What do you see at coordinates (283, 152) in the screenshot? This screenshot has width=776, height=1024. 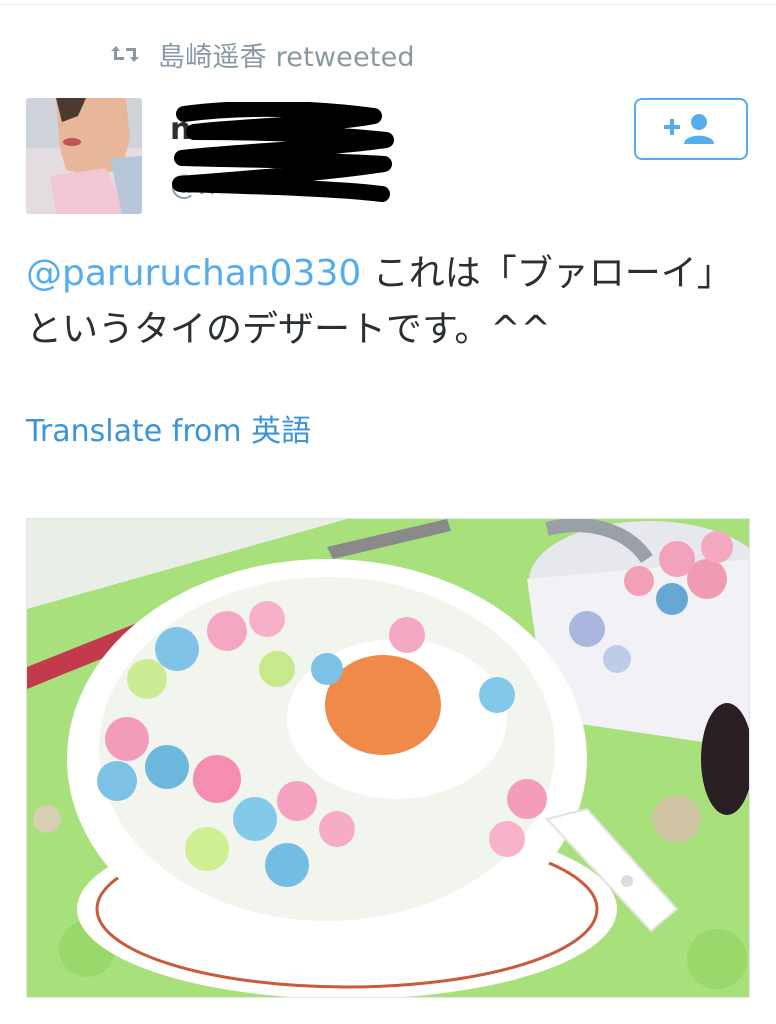 I see `redaction-scribble` at bounding box center [283, 152].